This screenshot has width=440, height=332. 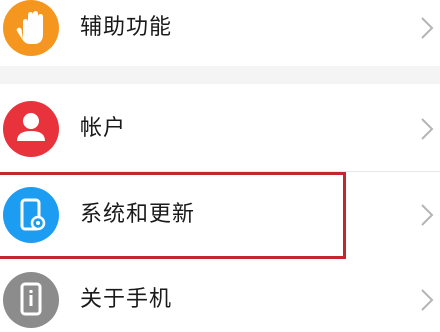 I want to click on hand-icon, so click(x=31, y=28).